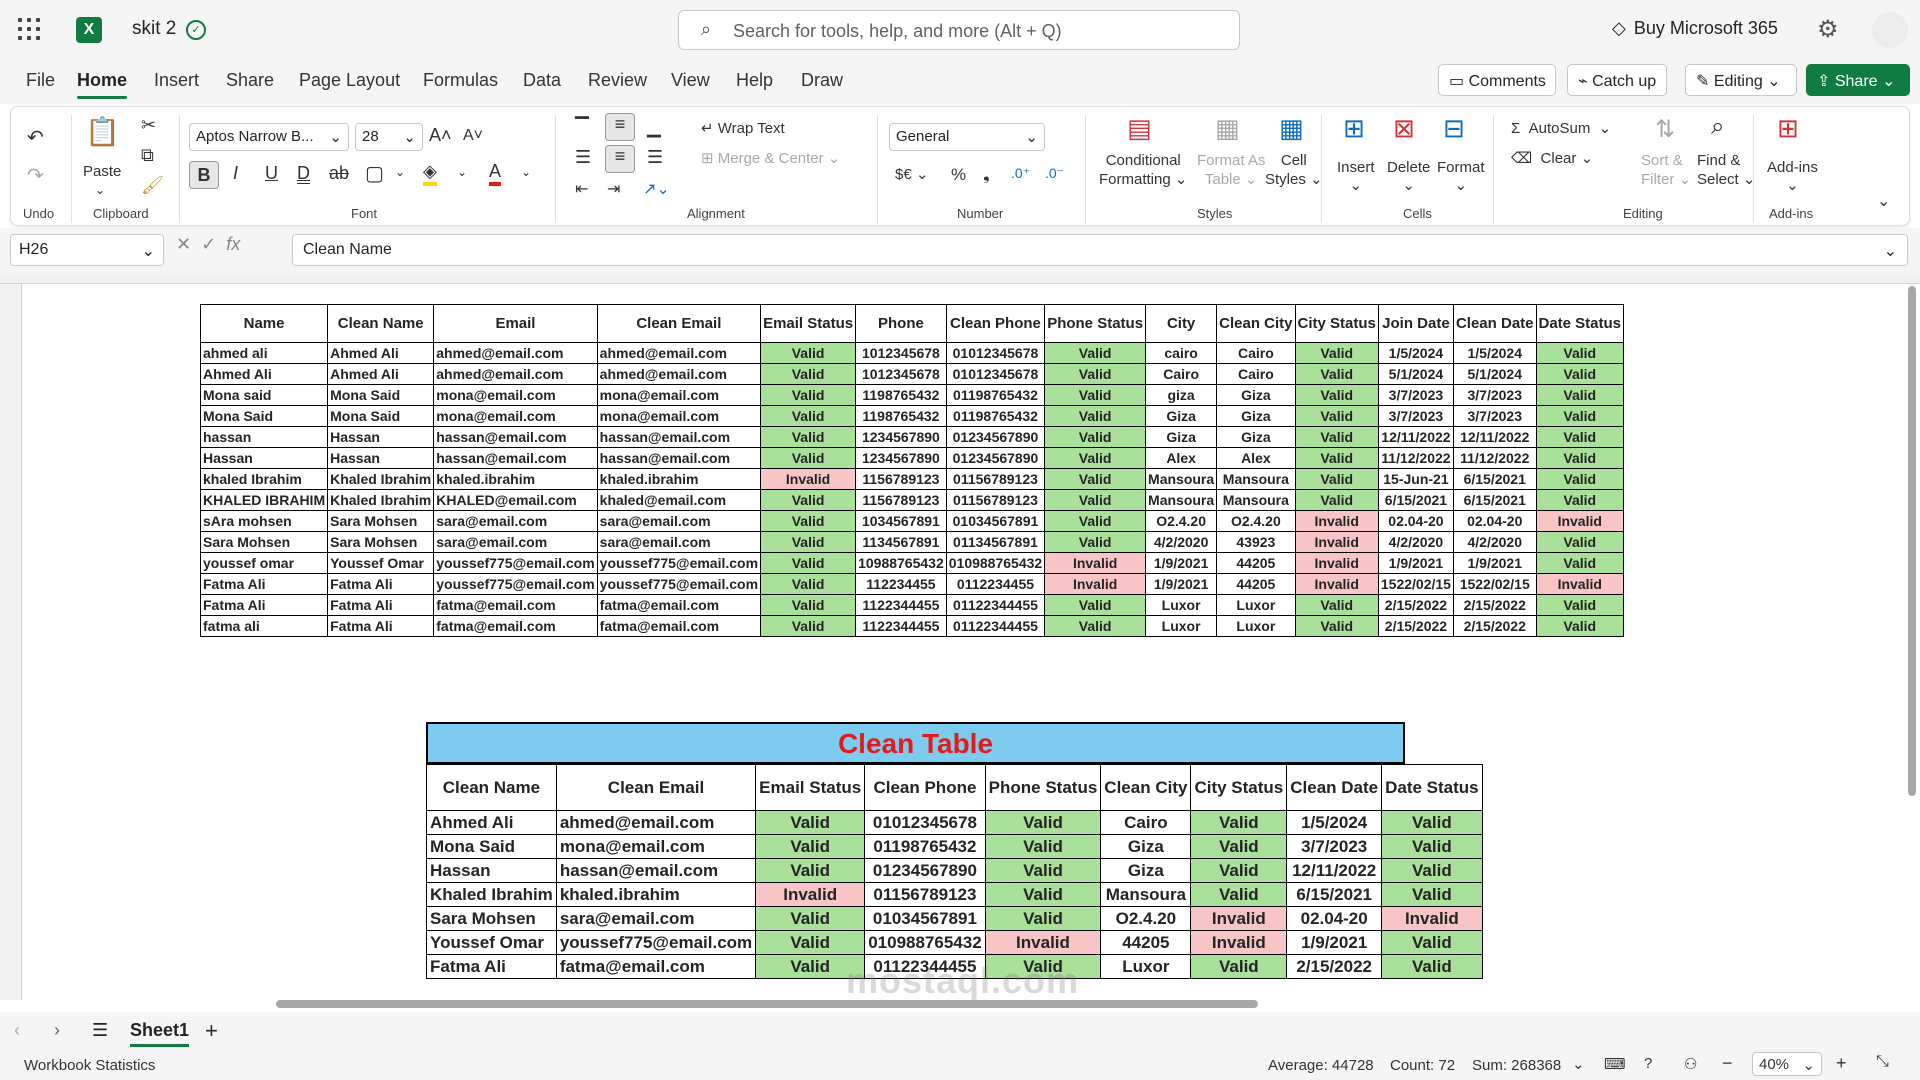 The width and height of the screenshot is (1920, 1080). What do you see at coordinates (40, 80) in the screenshot?
I see `tab-file: File` at bounding box center [40, 80].